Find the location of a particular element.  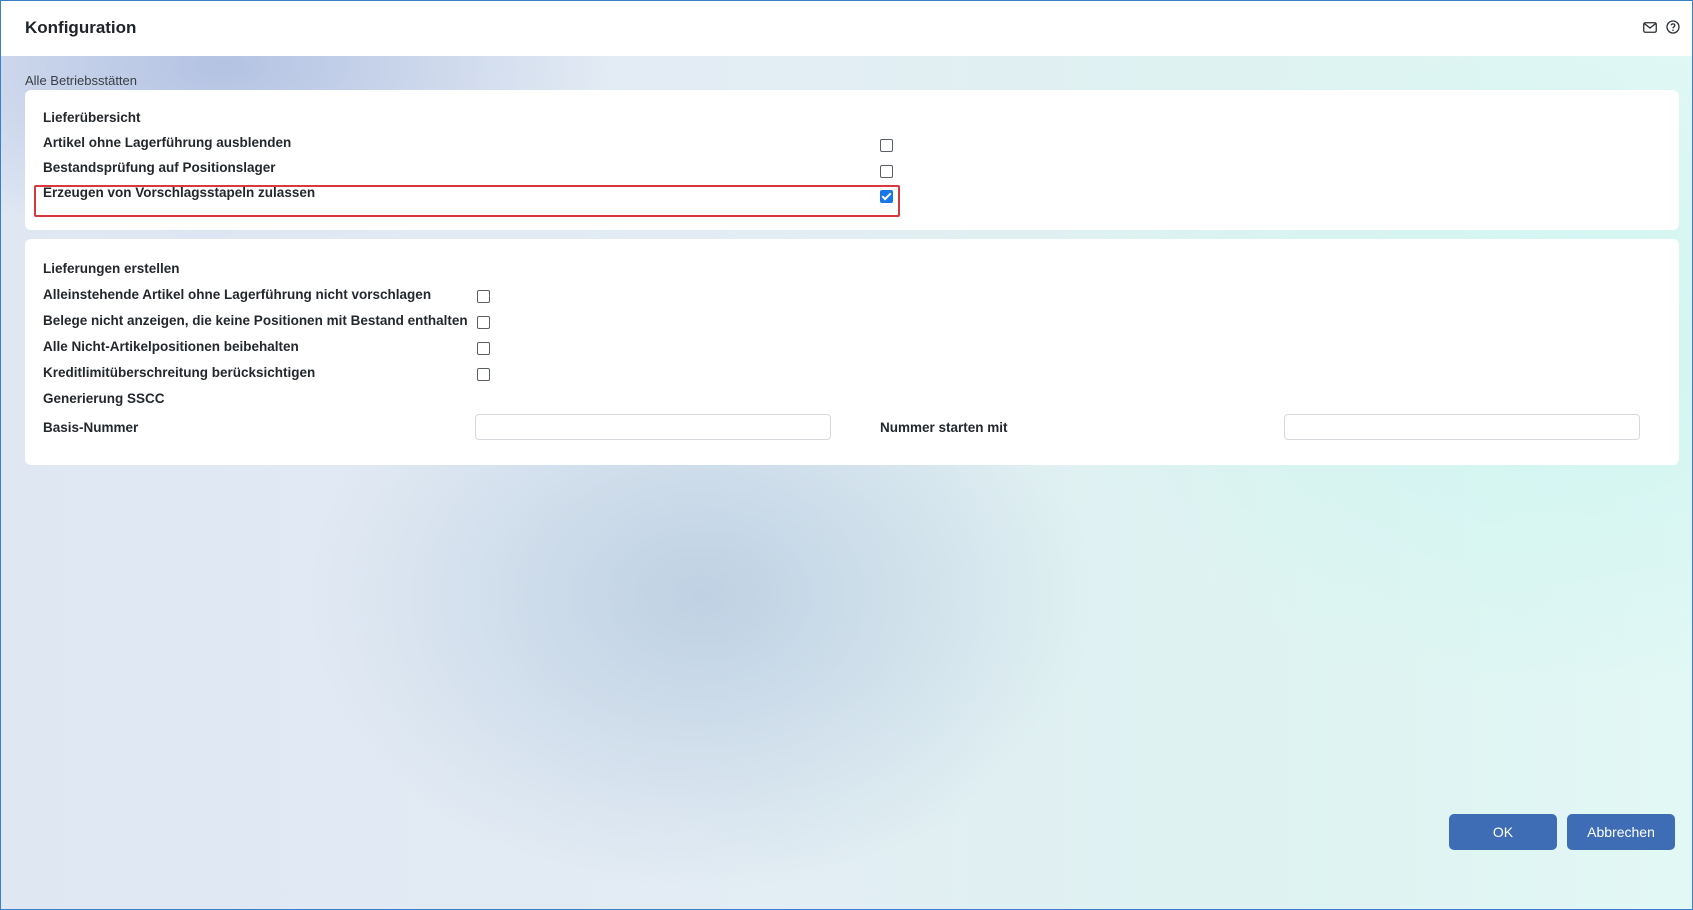

nummer-starten-mit-label: Nummer starten mit is located at coordinates (944, 427).